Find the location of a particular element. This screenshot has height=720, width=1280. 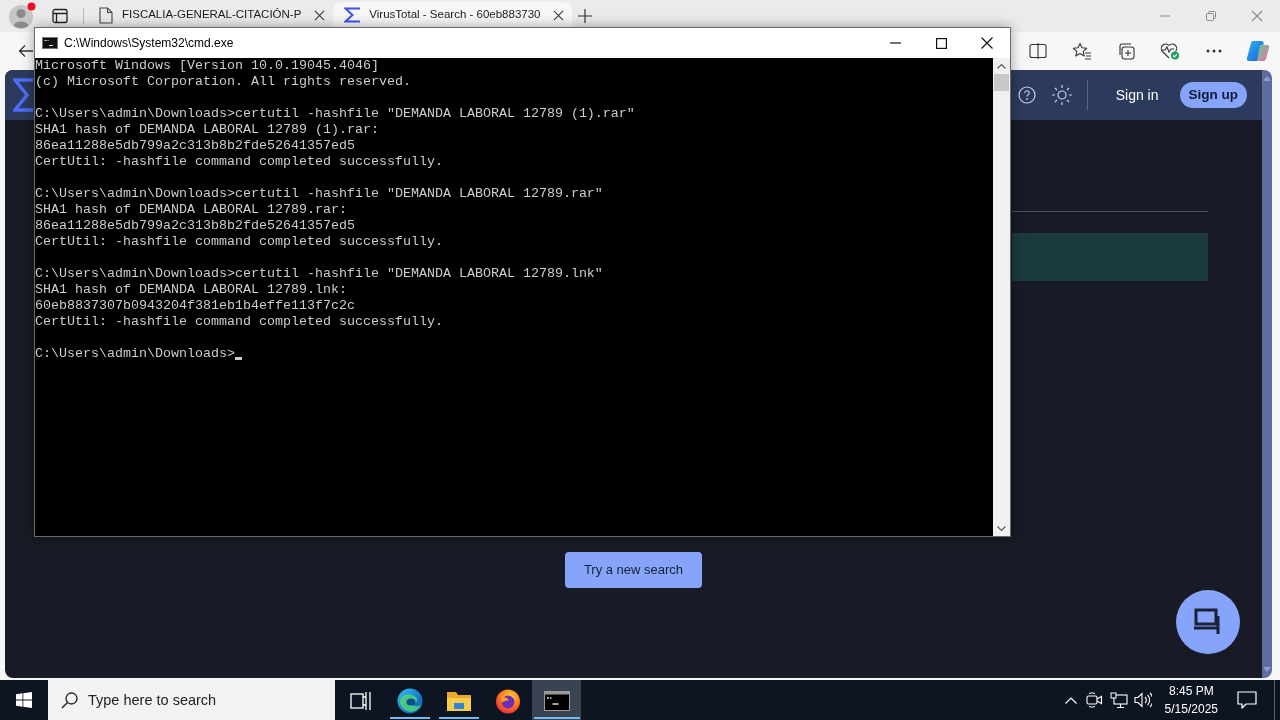

avatar-icon is located at coordinates (22, 16).